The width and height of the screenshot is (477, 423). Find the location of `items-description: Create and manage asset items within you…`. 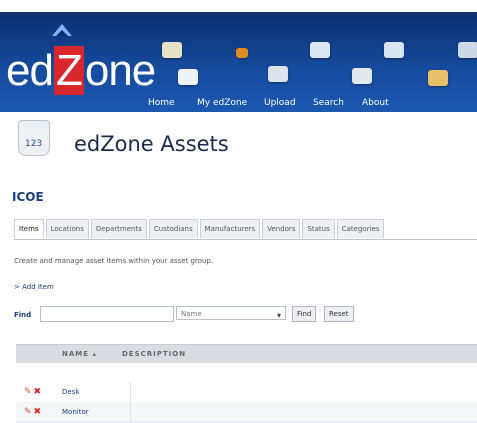

items-description: Create and manage asset items within you… is located at coordinates (114, 261).